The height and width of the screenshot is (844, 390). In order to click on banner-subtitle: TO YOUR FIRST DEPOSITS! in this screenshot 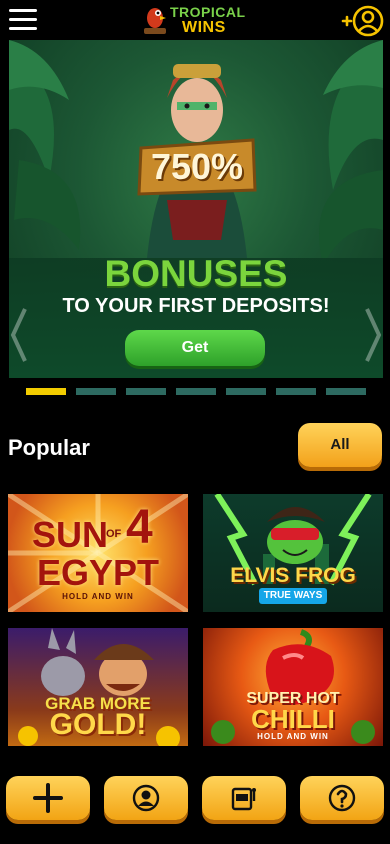, I will do `click(196, 306)`.